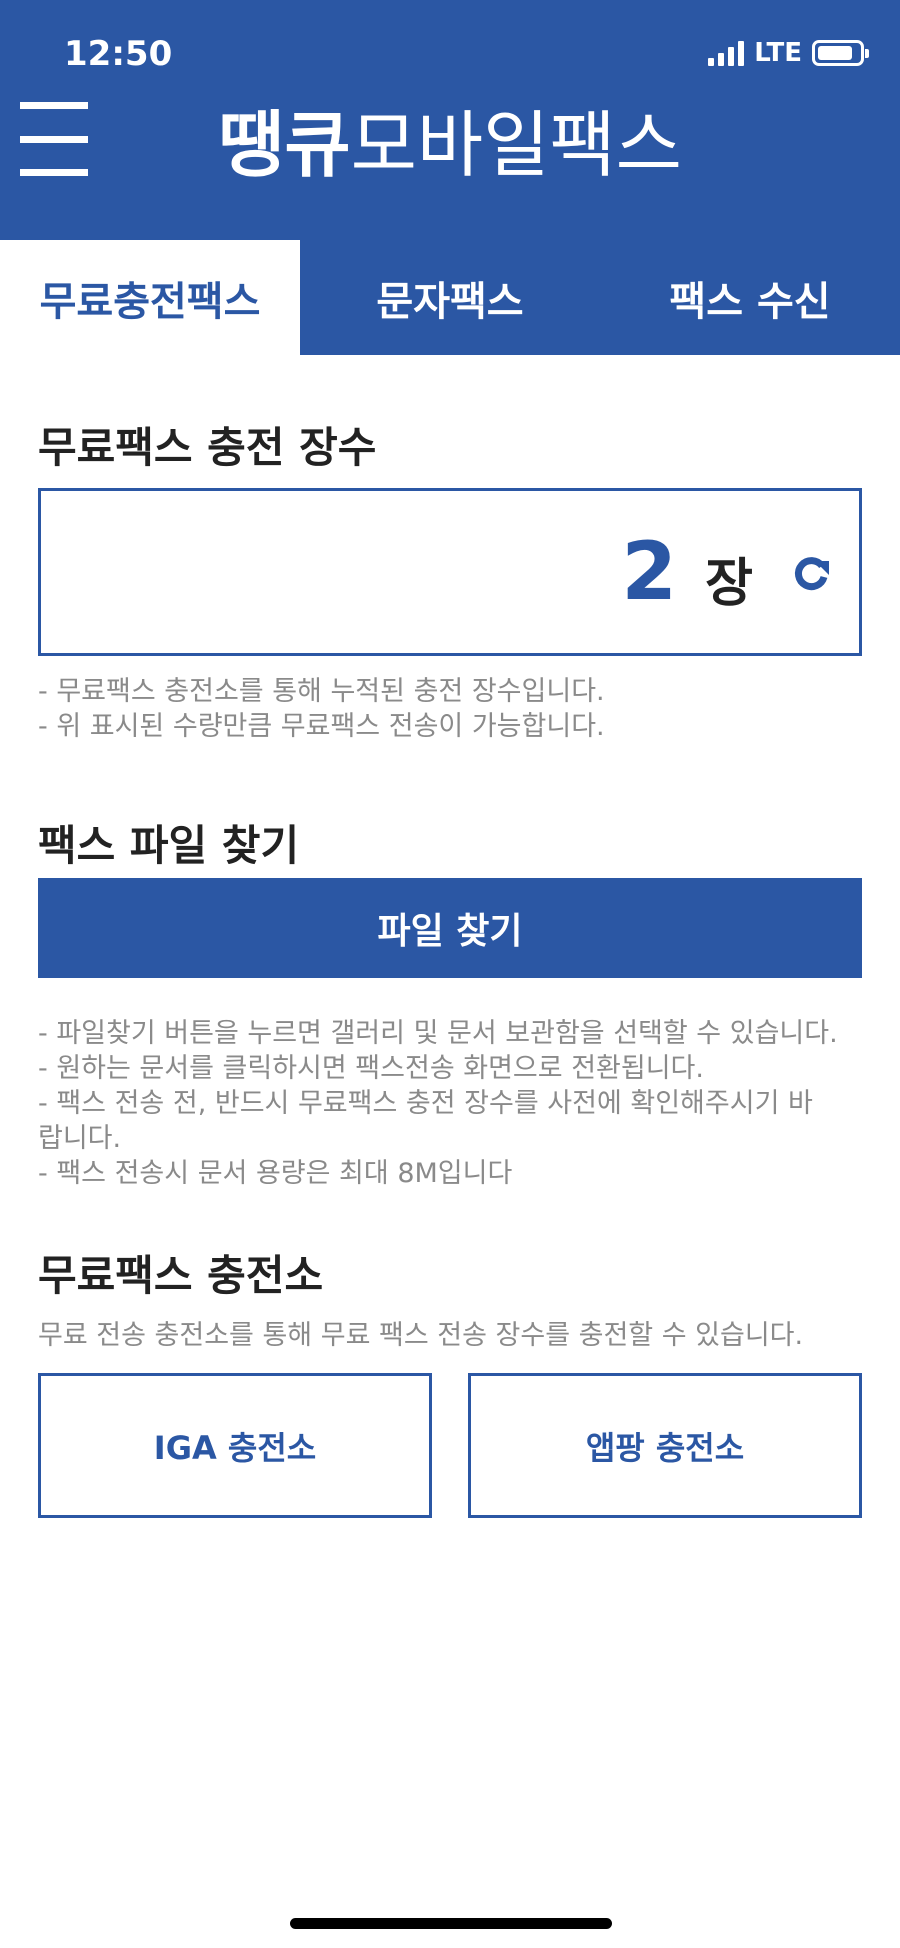 This screenshot has height=1948, width=900. What do you see at coordinates (811, 575) in the screenshot?
I see `refresh-icon` at bounding box center [811, 575].